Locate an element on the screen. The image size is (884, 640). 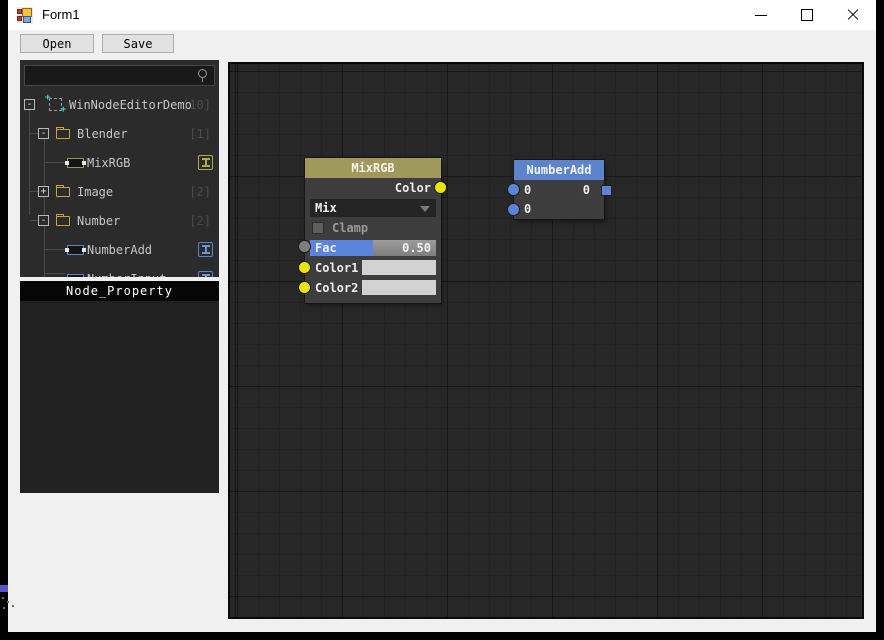
tree-item-numberinput: NumberInput is located at coordinates (119, 270).